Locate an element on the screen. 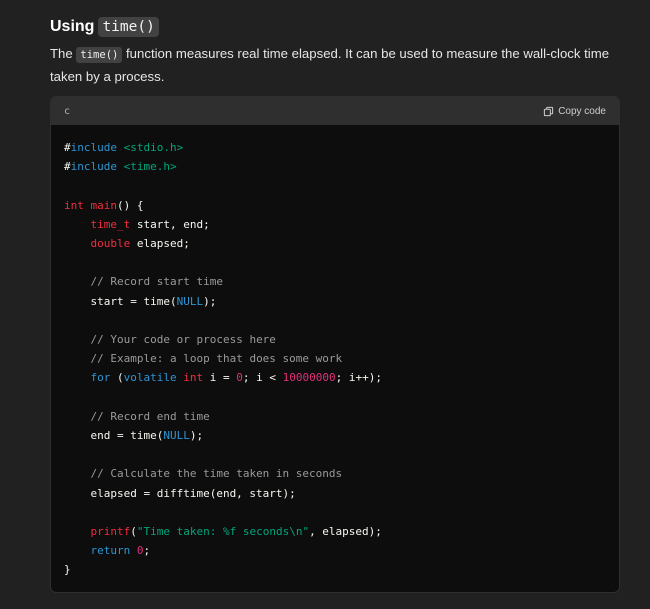  code-token: ; i < is located at coordinates (262, 378).